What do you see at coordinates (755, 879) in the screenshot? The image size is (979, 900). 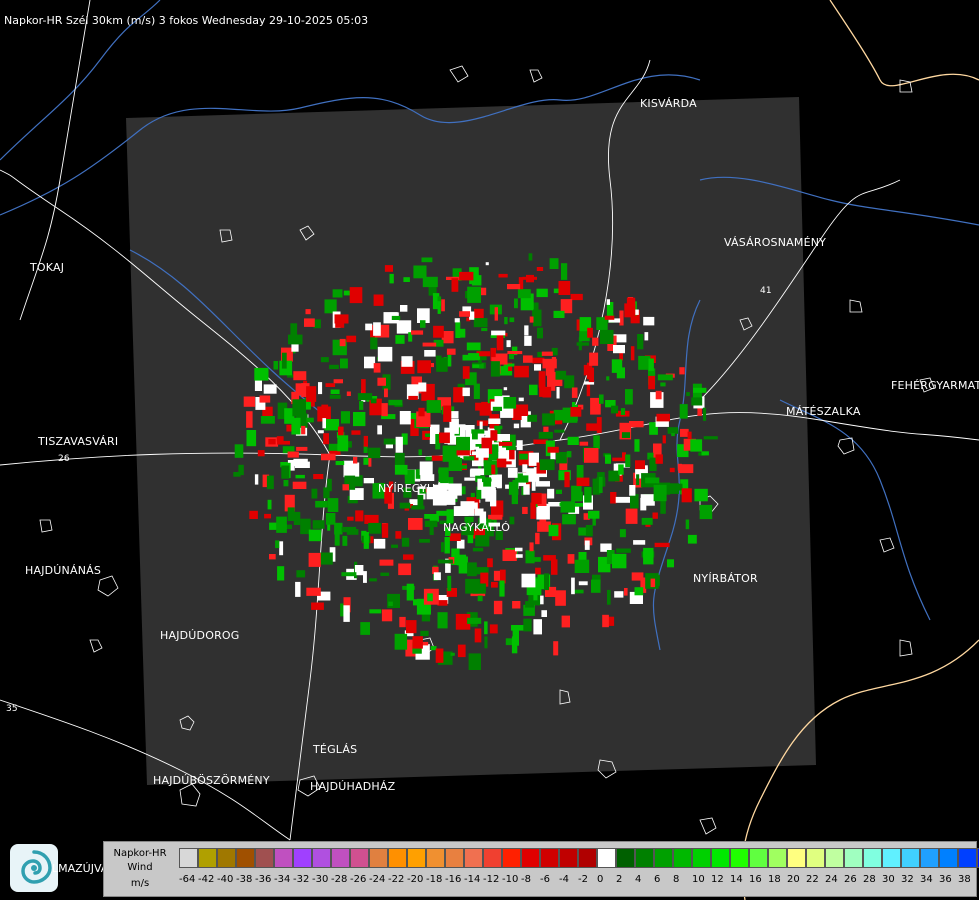 I see `legend-tick-label: 16` at bounding box center [755, 879].